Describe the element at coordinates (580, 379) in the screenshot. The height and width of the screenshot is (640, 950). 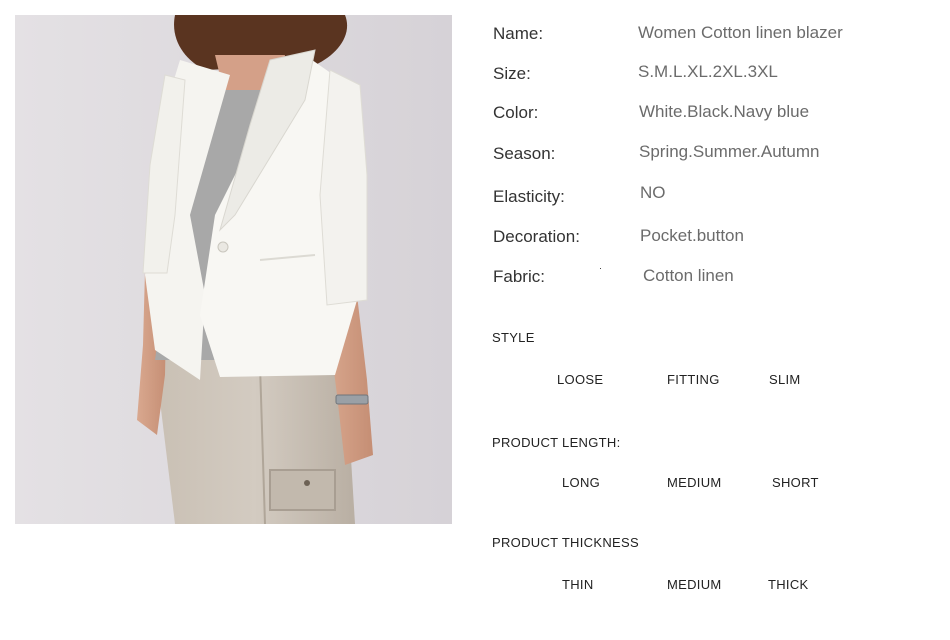
I see `style-option-loose: LOOSE` at that location.